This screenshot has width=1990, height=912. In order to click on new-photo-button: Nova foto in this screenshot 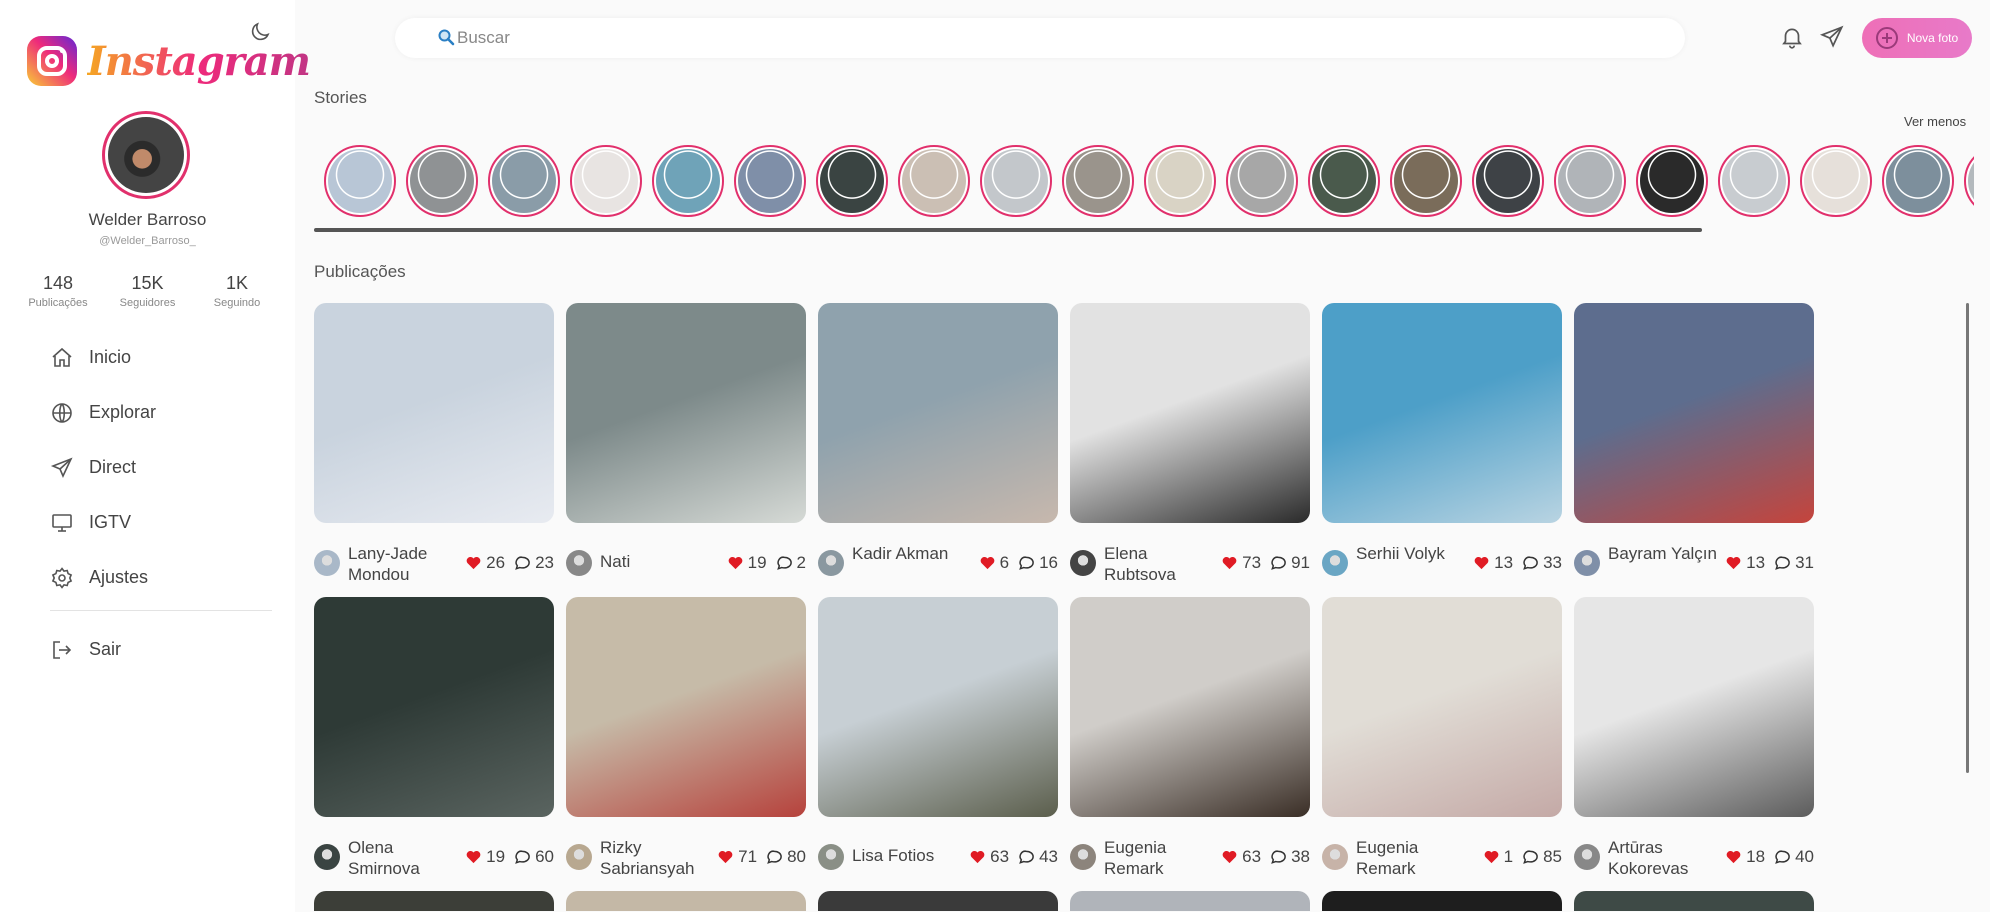, I will do `click(1917, 38)`.